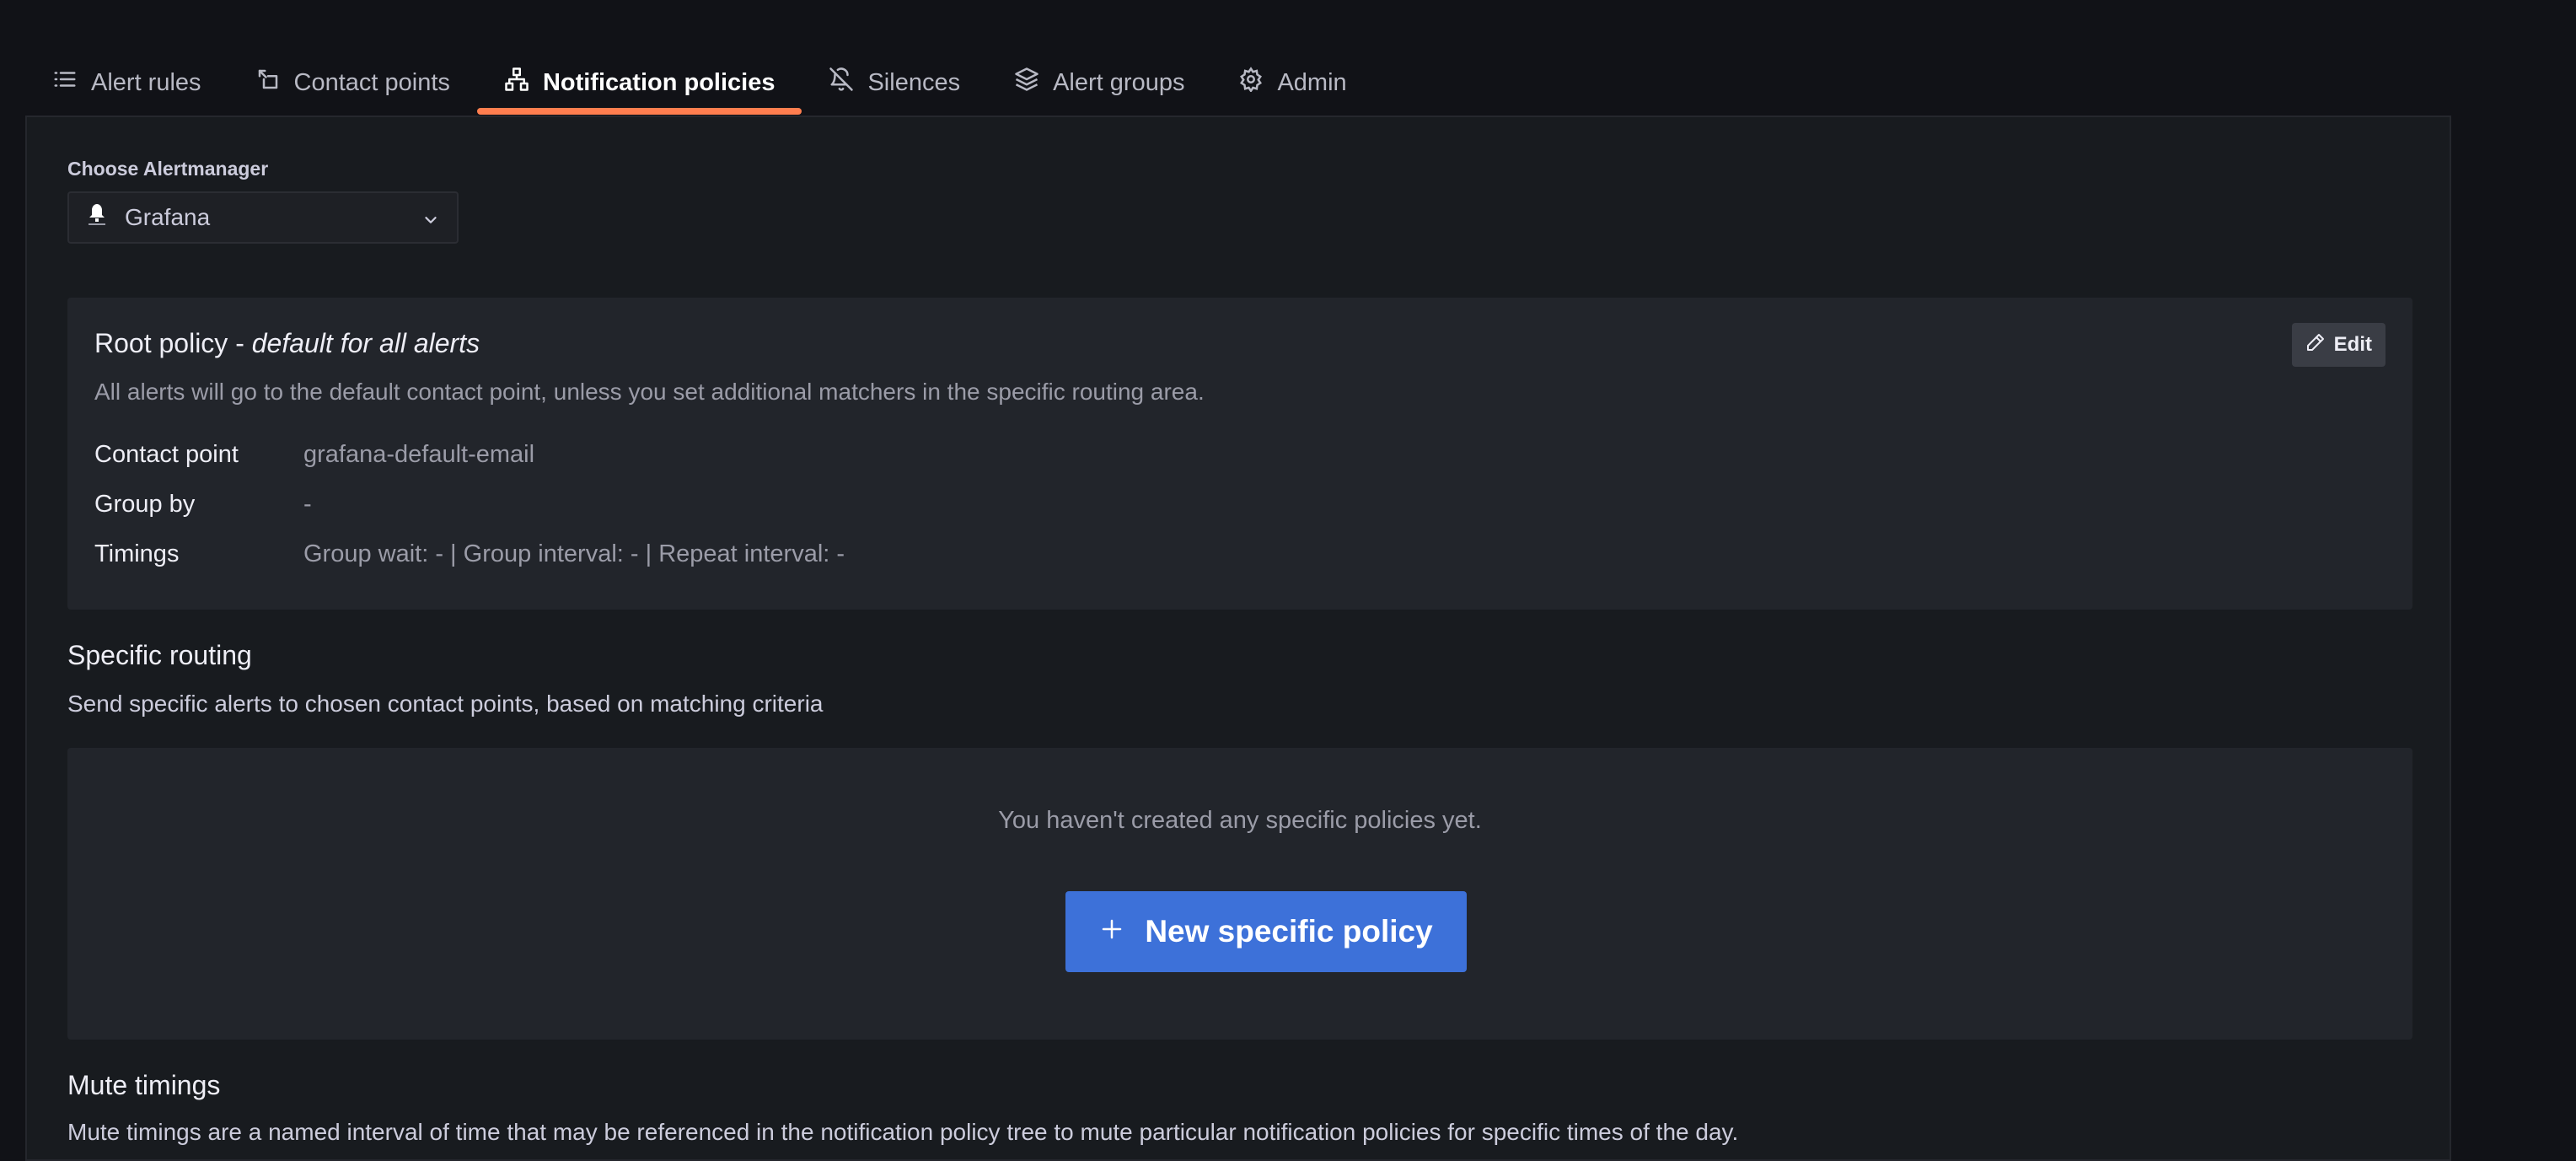  I want to click on tab-contact-points: Contact points, so click(352, 83).